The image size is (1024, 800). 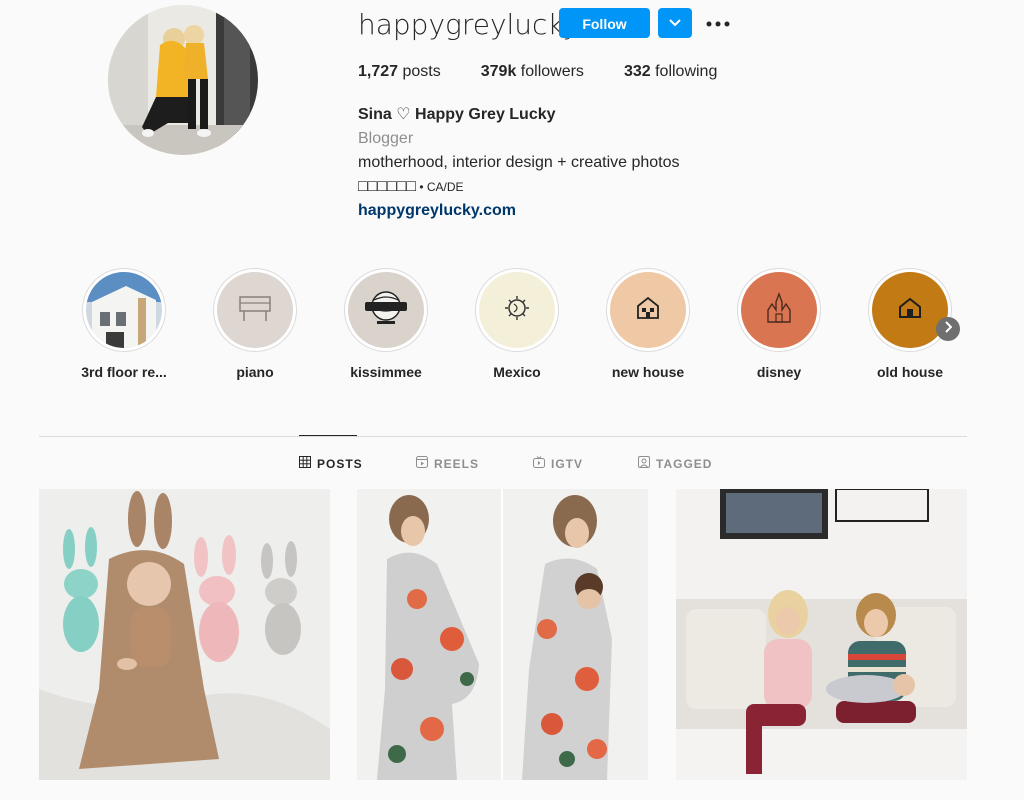 What do you see at coordinates (387, 186) in the screenshot?
I see `bio-flags: □□□□□□` at bounding box center [387, 186].